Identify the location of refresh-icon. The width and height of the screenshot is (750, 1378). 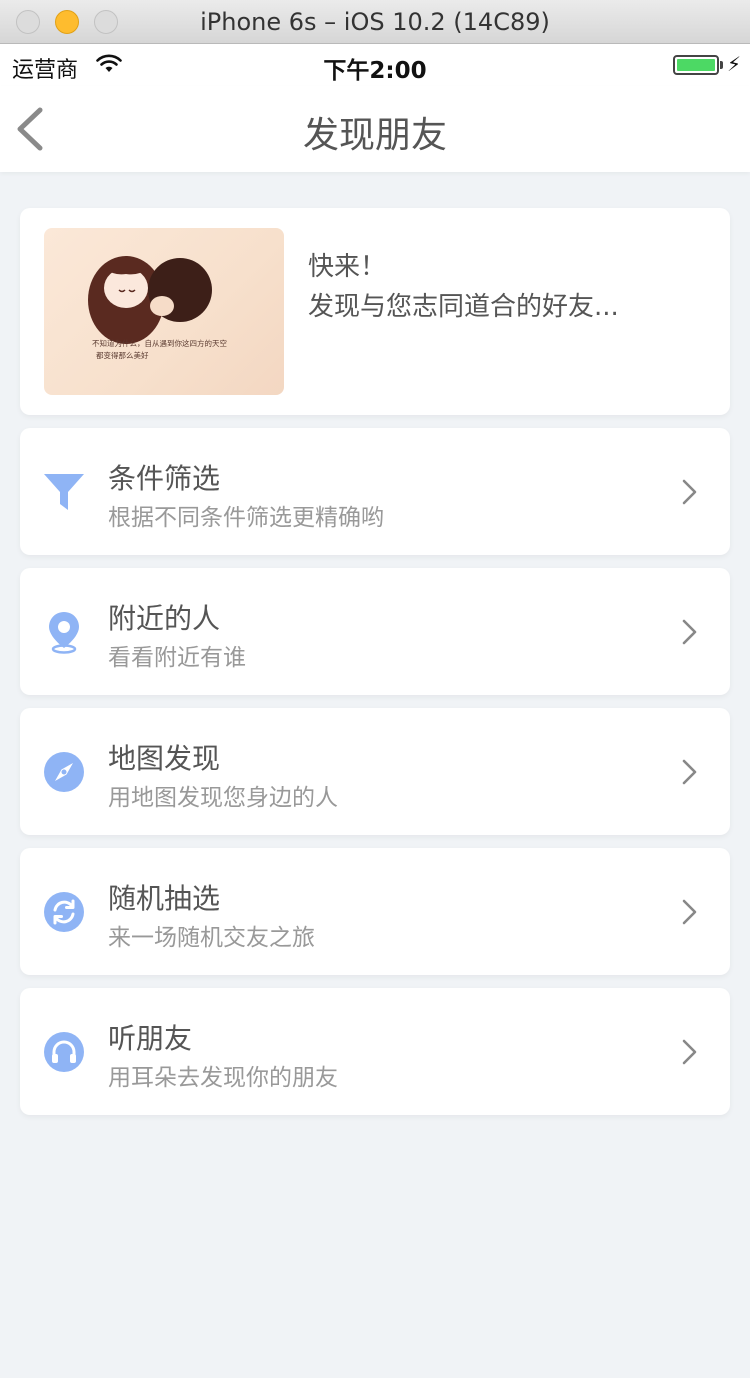
(64, 912).